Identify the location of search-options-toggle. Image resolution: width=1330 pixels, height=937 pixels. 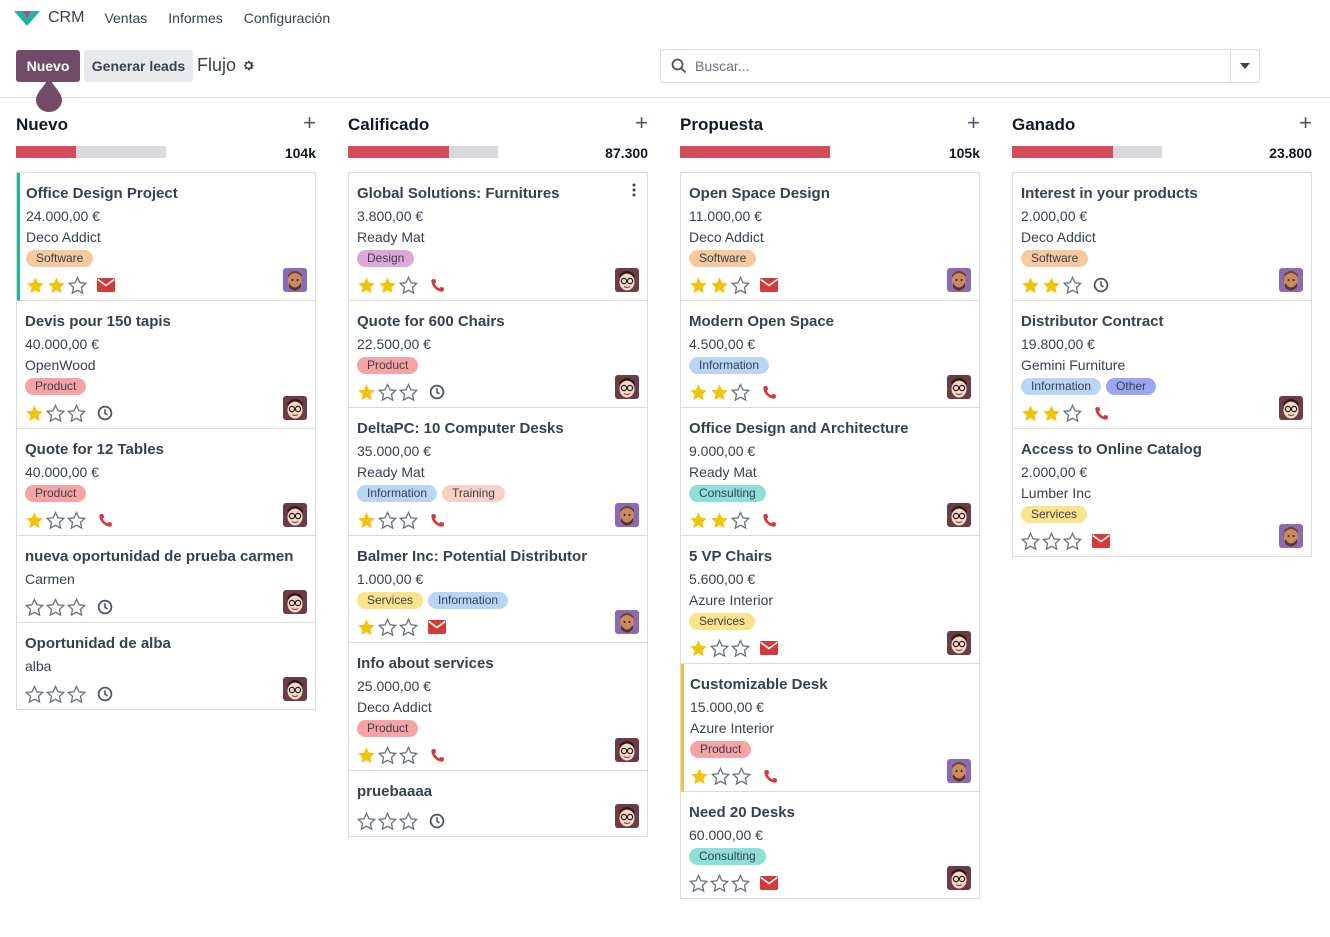
(1244, 66).